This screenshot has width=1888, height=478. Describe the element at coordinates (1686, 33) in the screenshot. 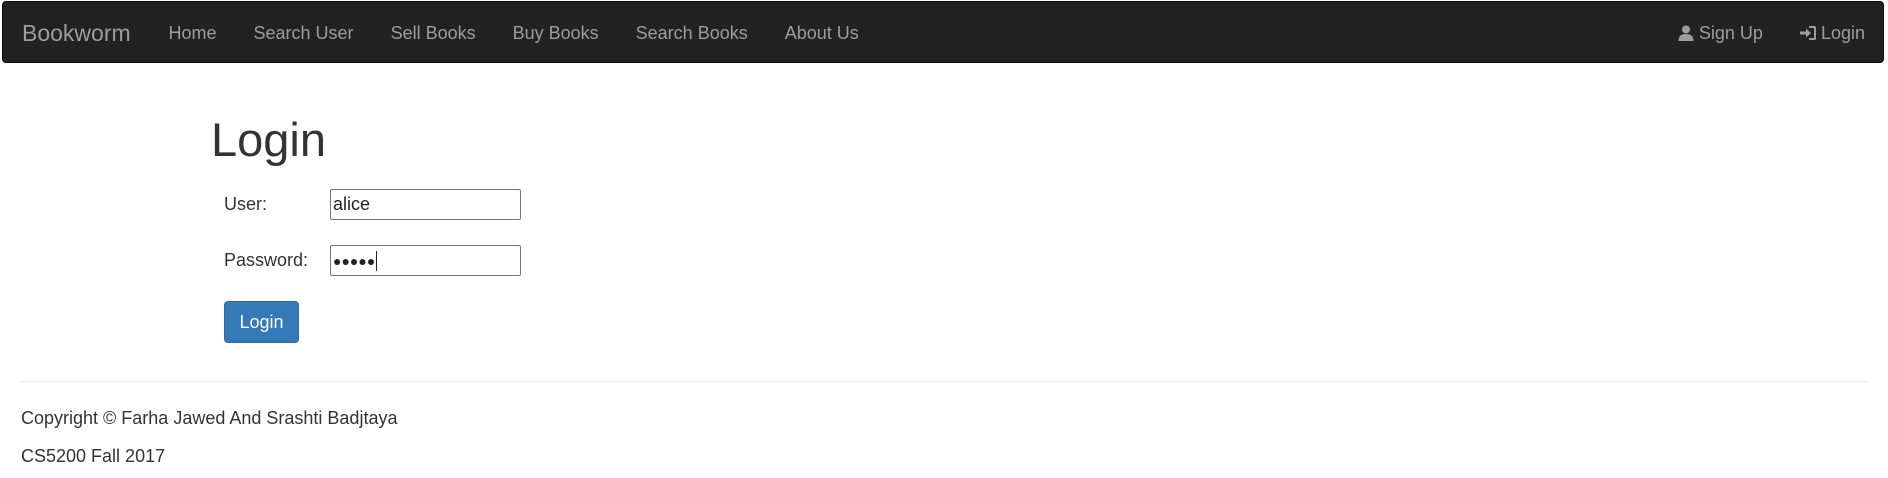

I see `user-icon` at that location.